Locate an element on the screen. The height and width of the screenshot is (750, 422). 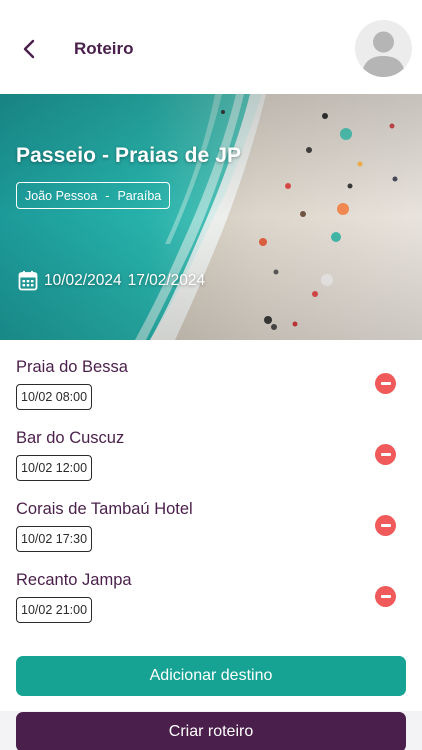
location-chip: João Pessoa - Paraíba is located at coordinates (93, 195).